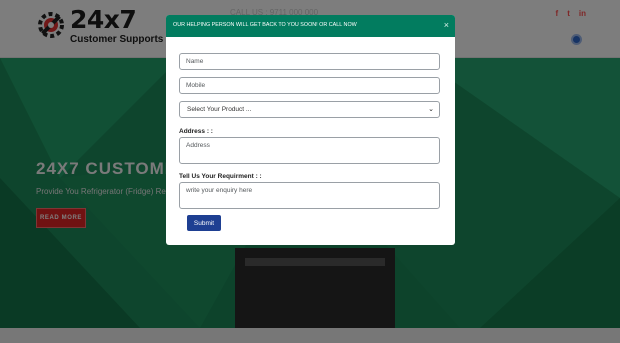 This screenshot has width=620, height=343. What do you see at coordinates (309, 195) in the screenshot?
I see `requirement-textarea` at bounding box center [309, 195].